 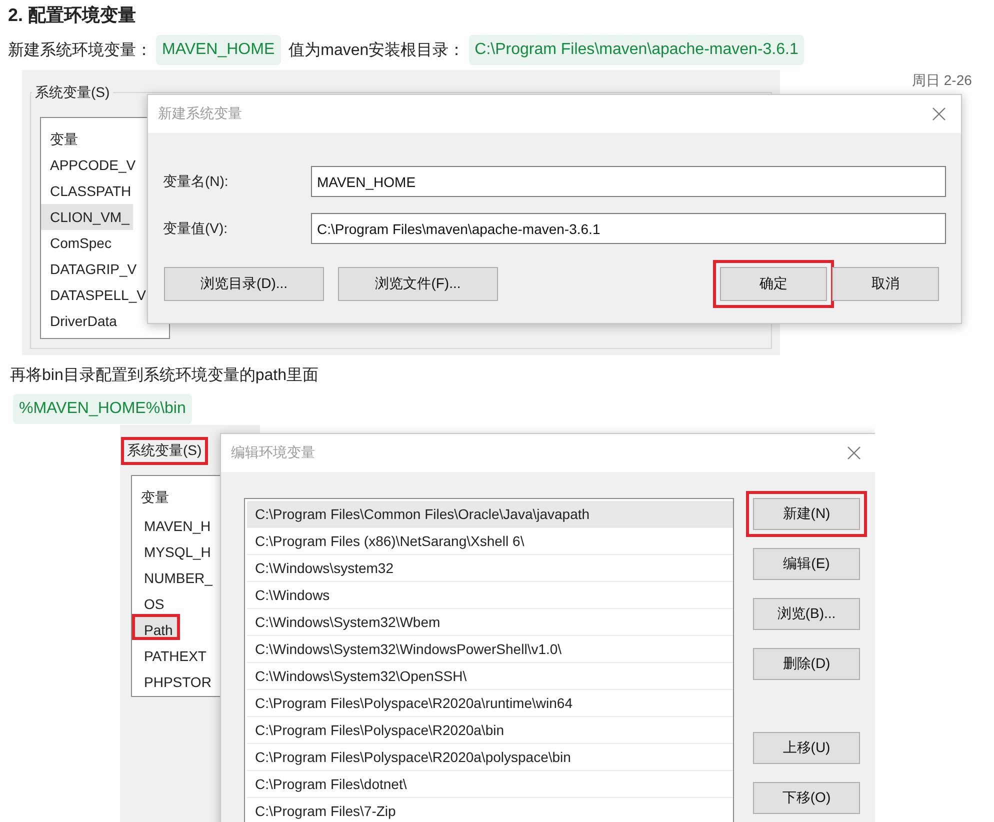 What do you see at coordinates (196, 181) in the screenshot?
I see `field-label: 变量名(N):` at bounding box center [196, 181].